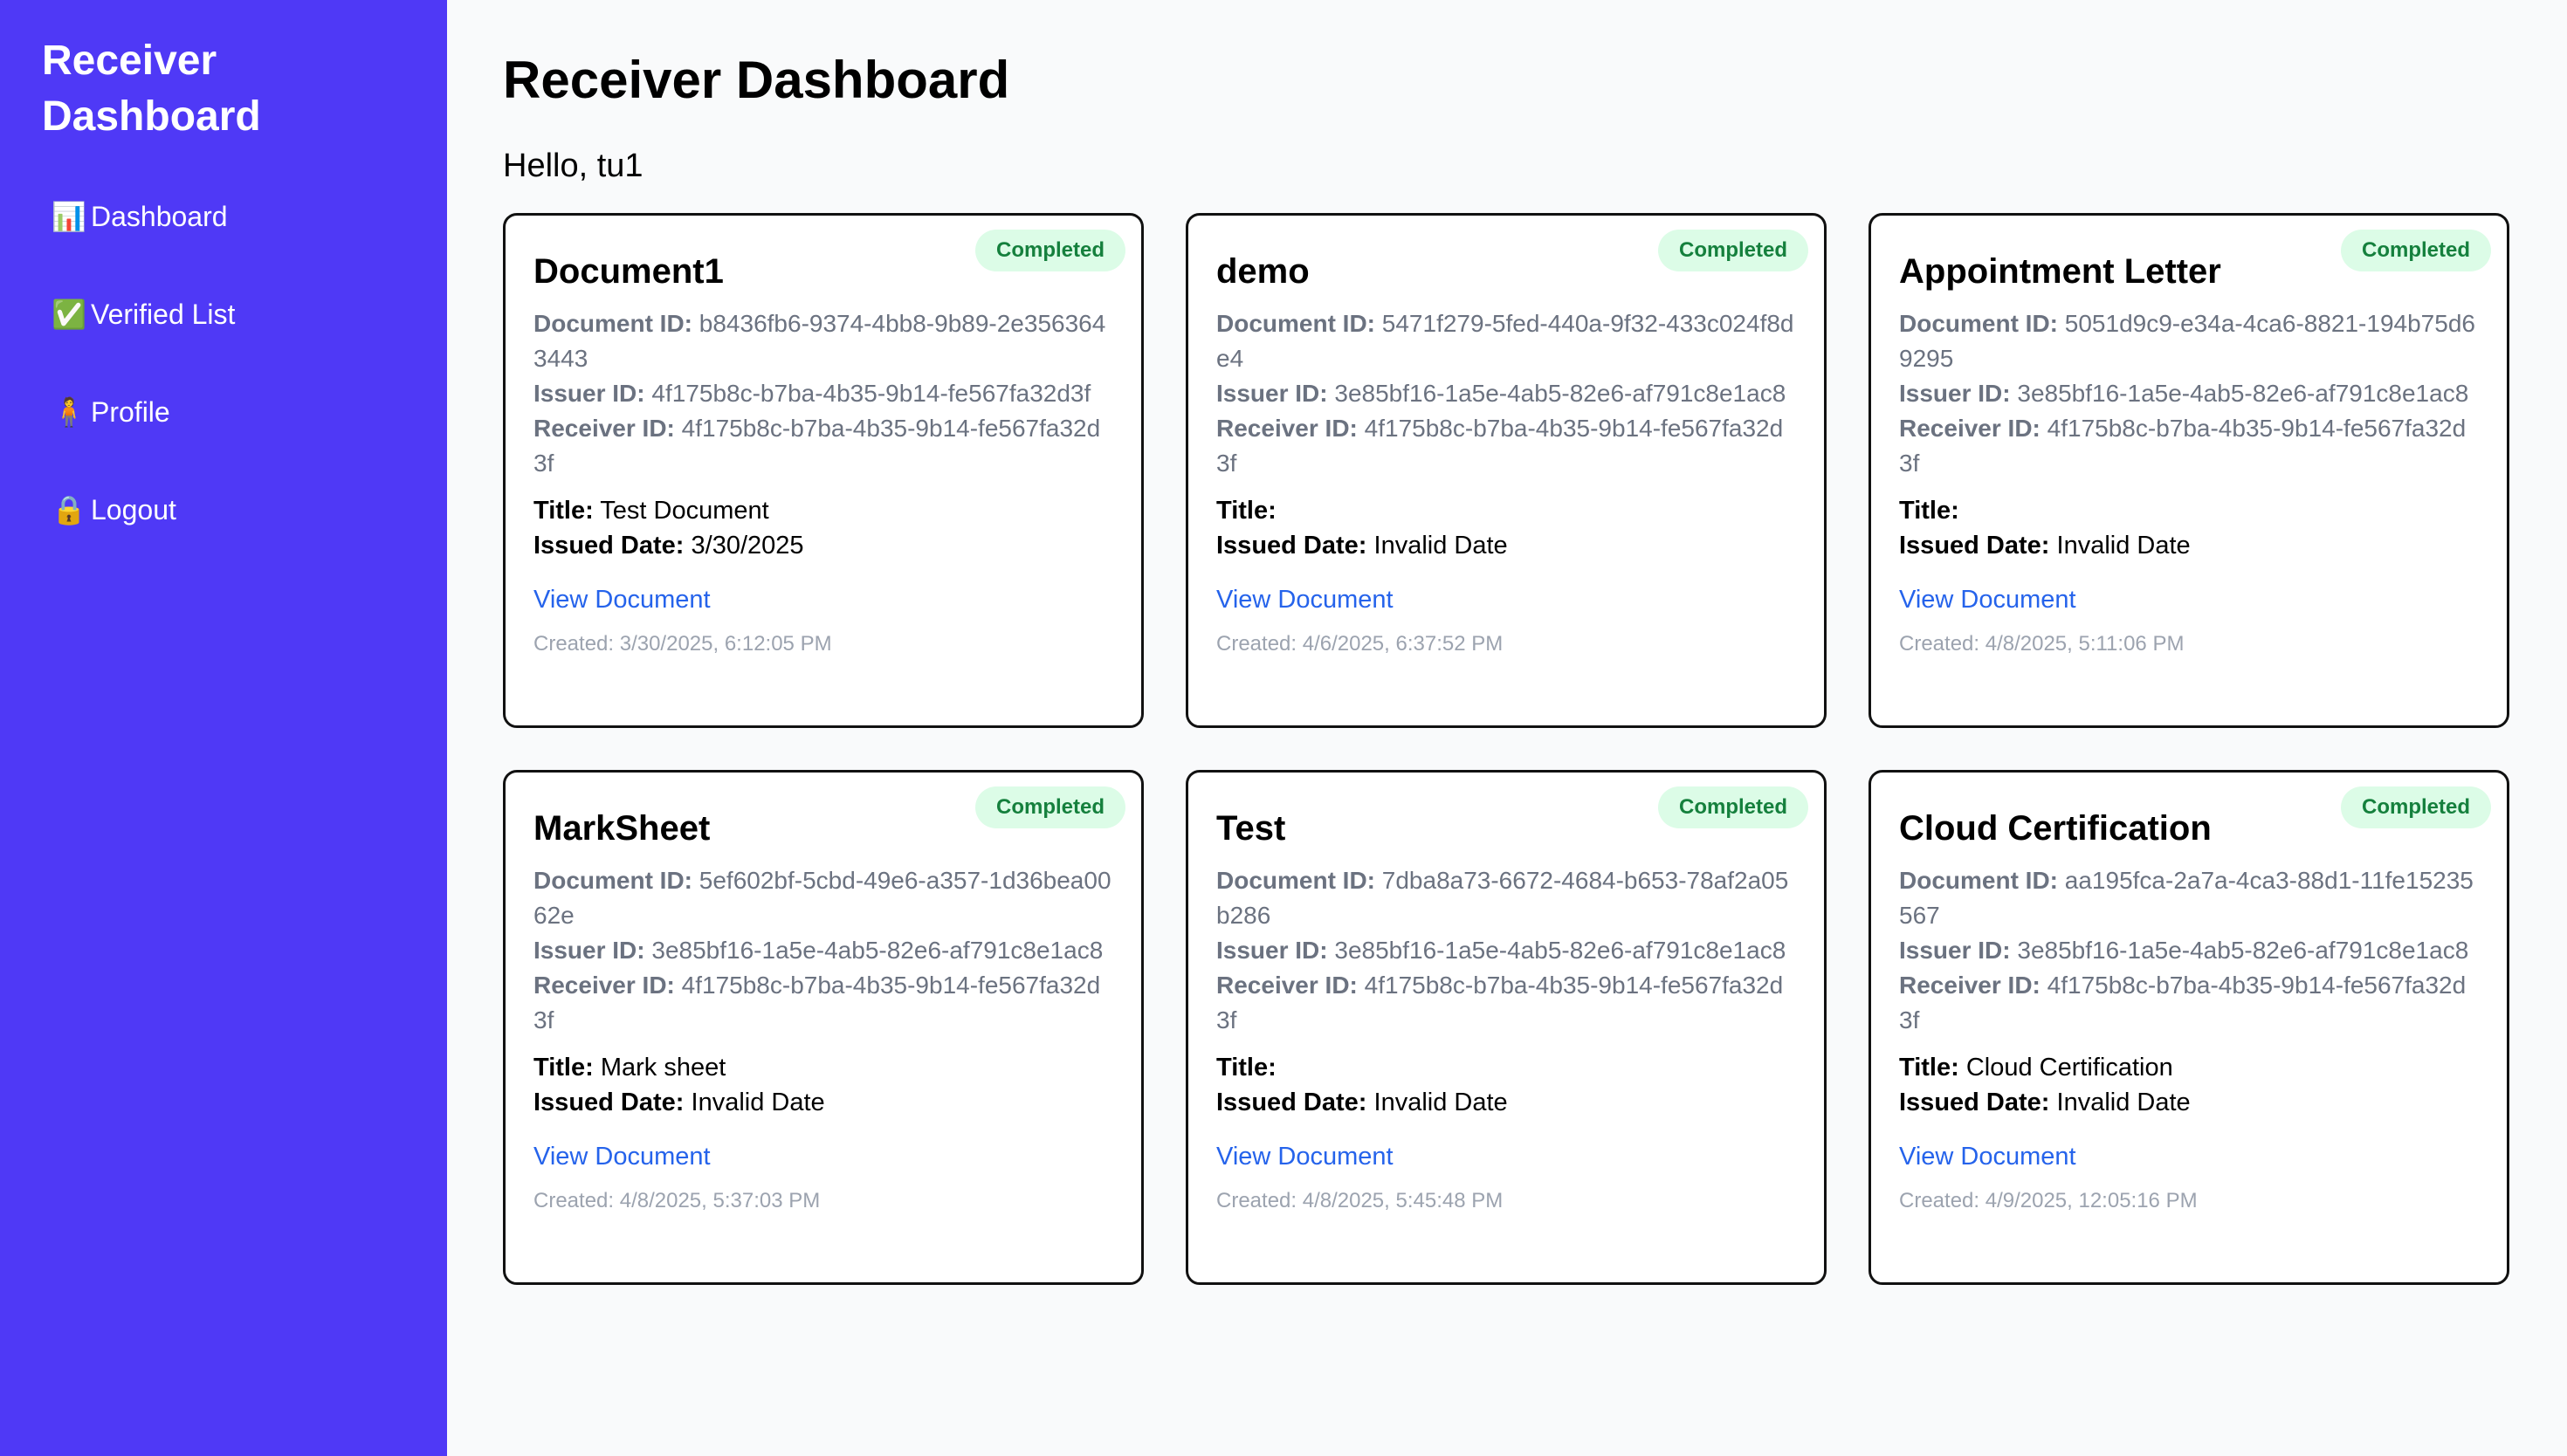 This screenshot has height=1456, width=2567. I want to click on sidebar-item-logout: 🔒 Logout, so click(244, 510).